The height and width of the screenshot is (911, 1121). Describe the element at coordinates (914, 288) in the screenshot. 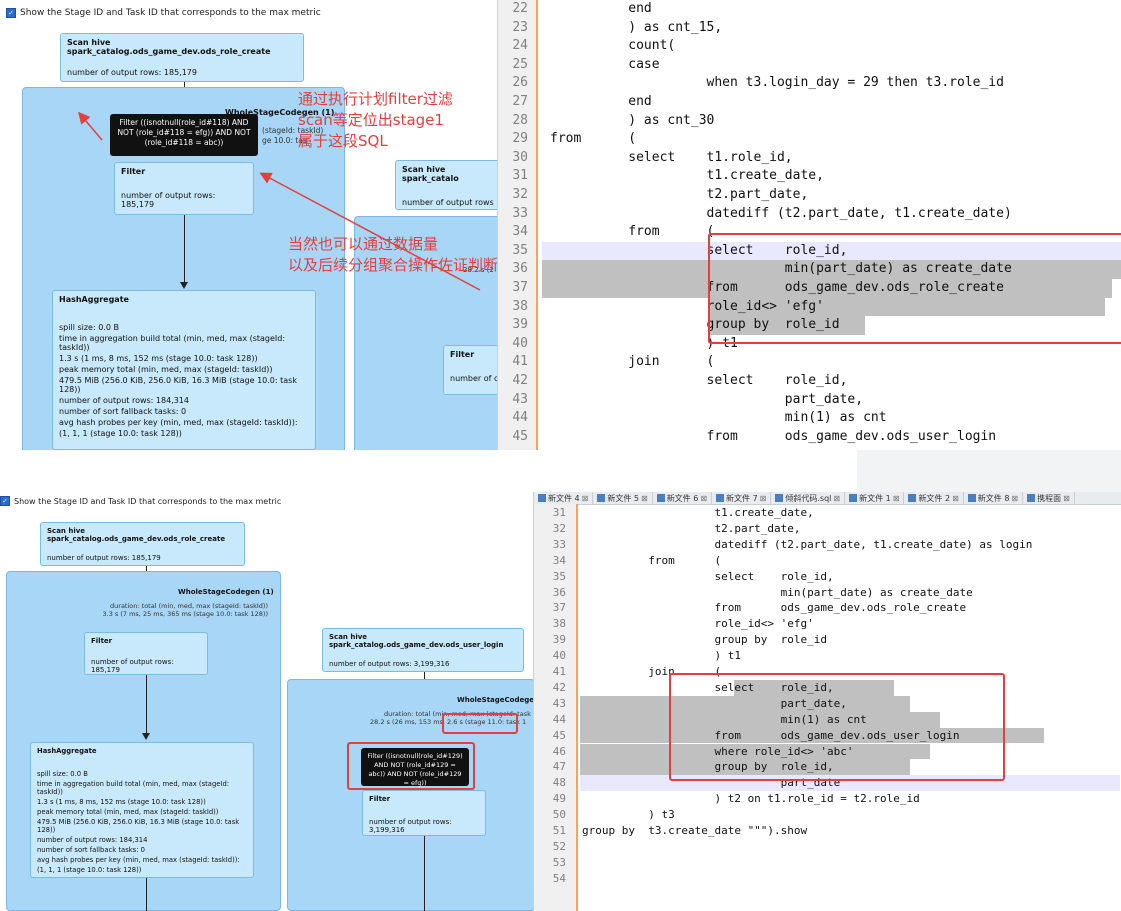

I see `highlight-box` at that location.